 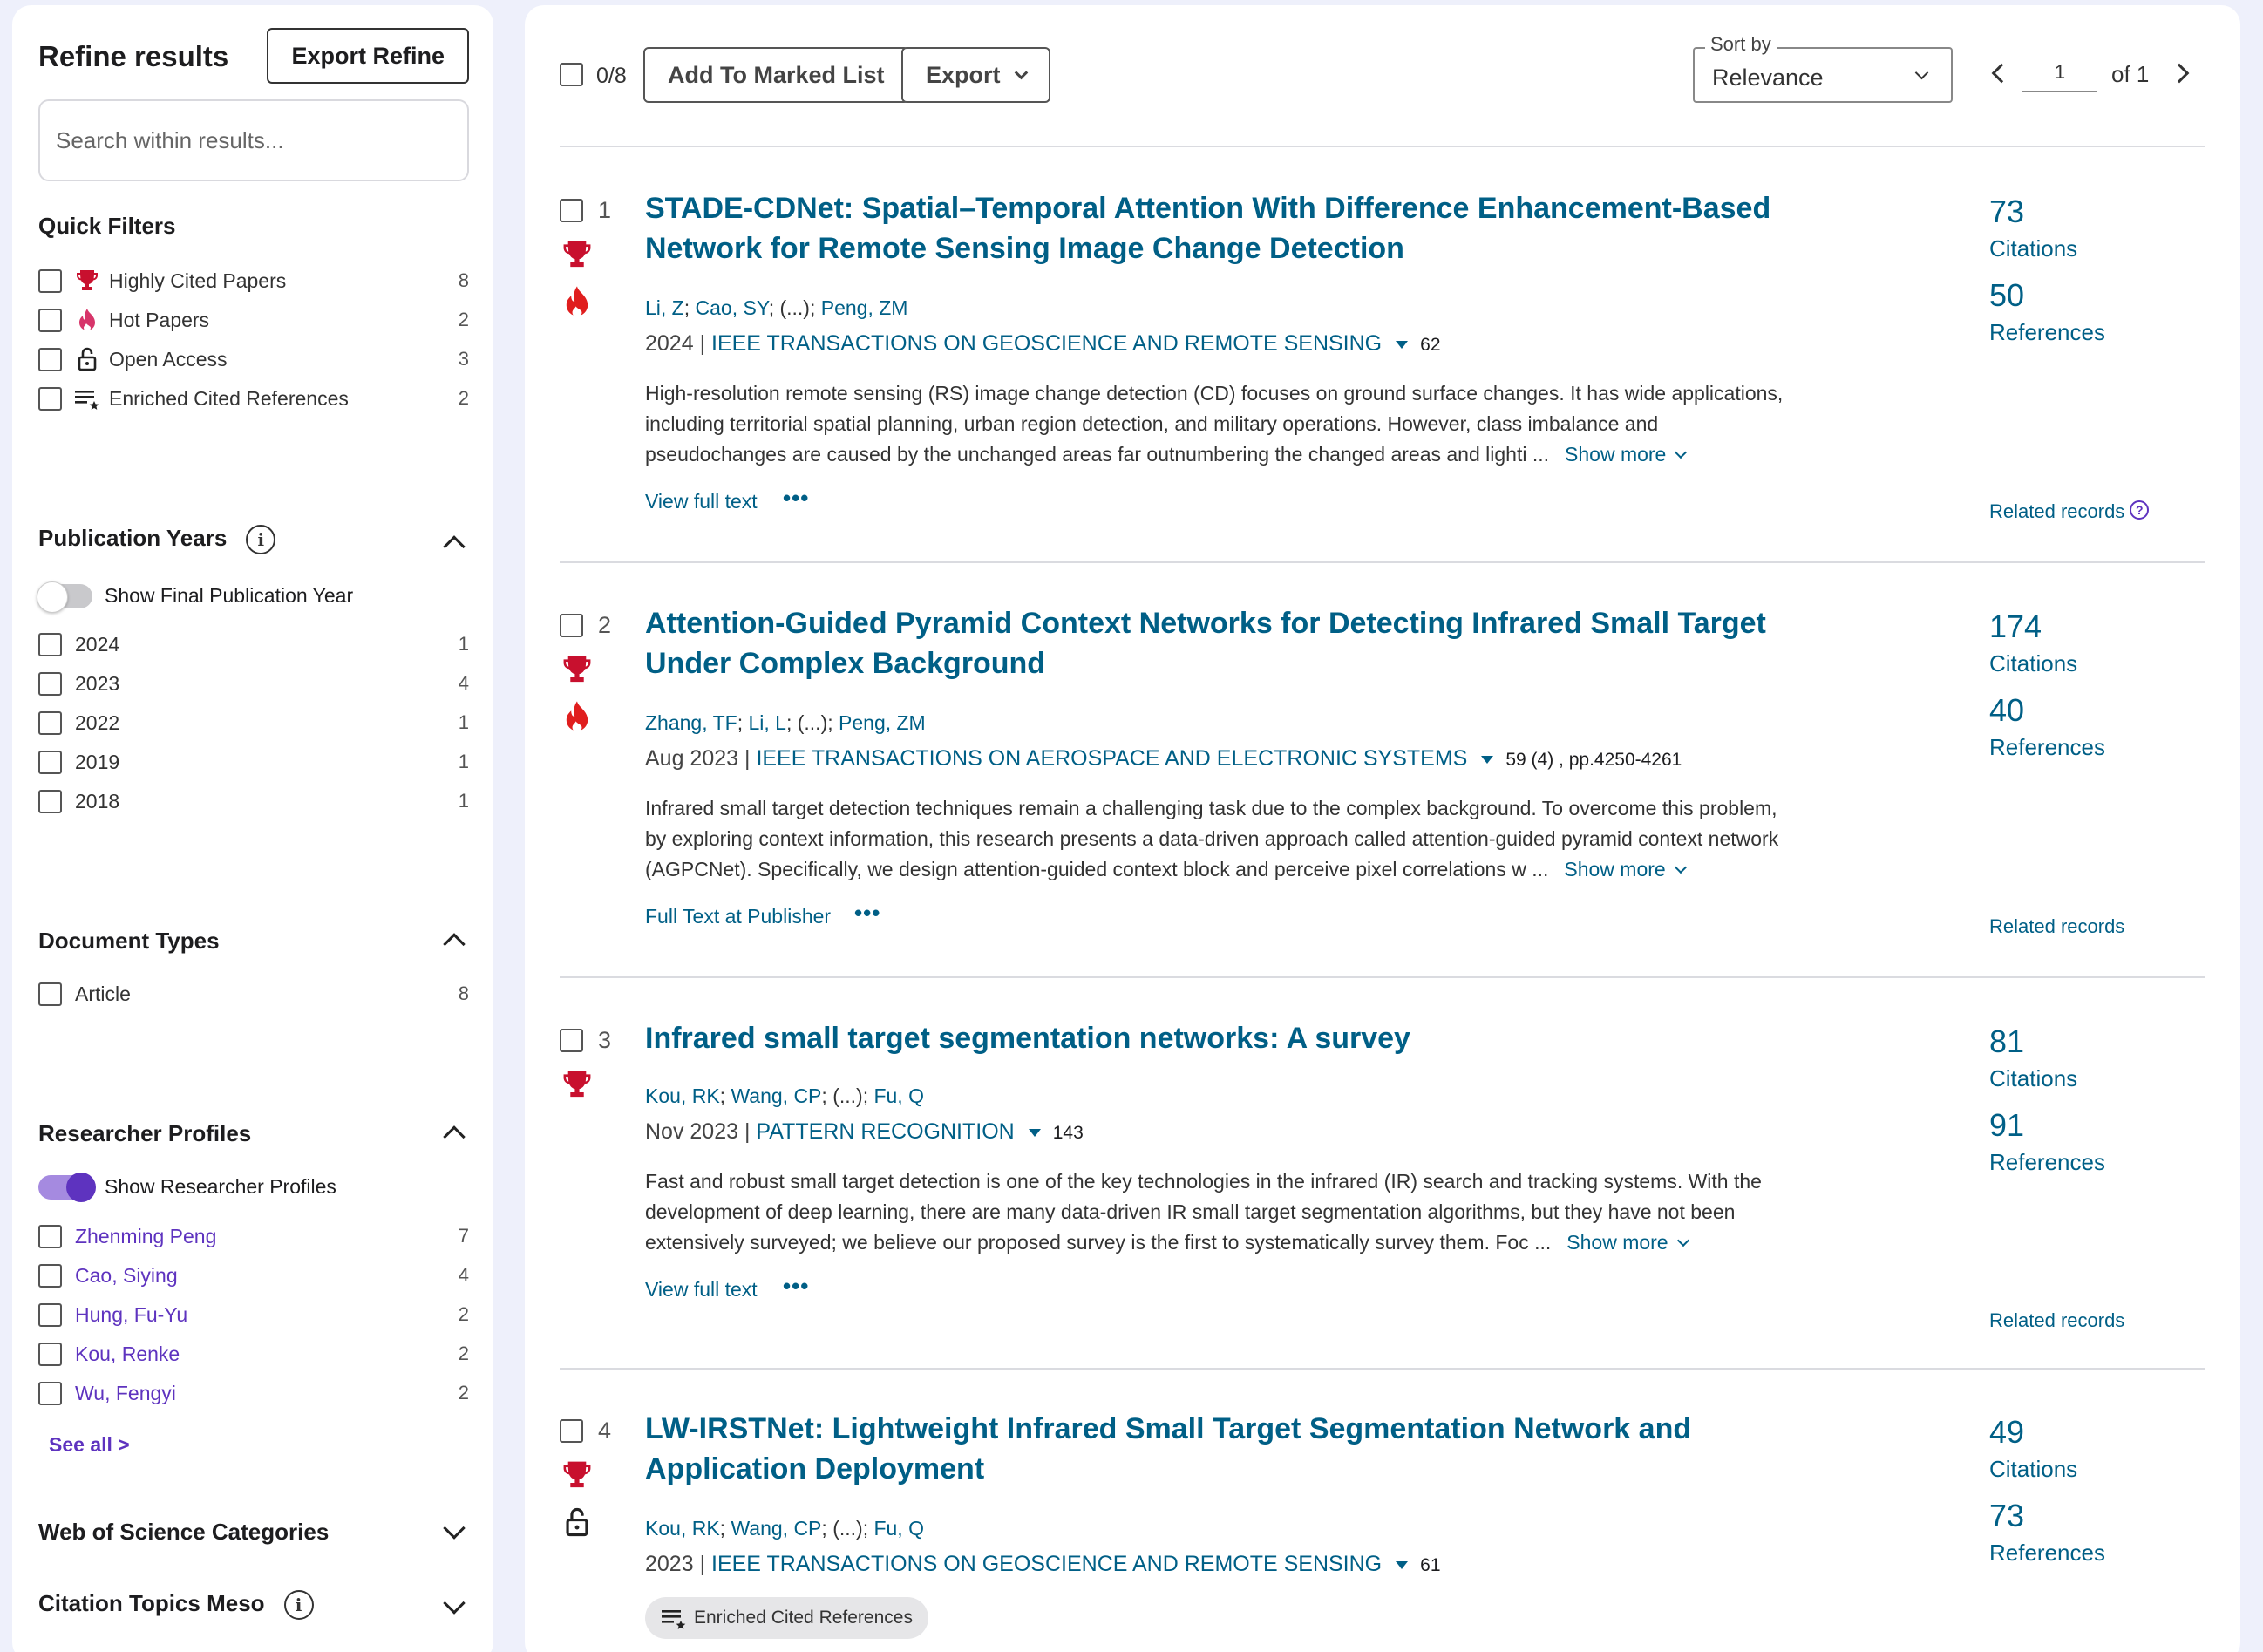 I want to click on export-dropdown-button: Export, so click(x=975, y=75).